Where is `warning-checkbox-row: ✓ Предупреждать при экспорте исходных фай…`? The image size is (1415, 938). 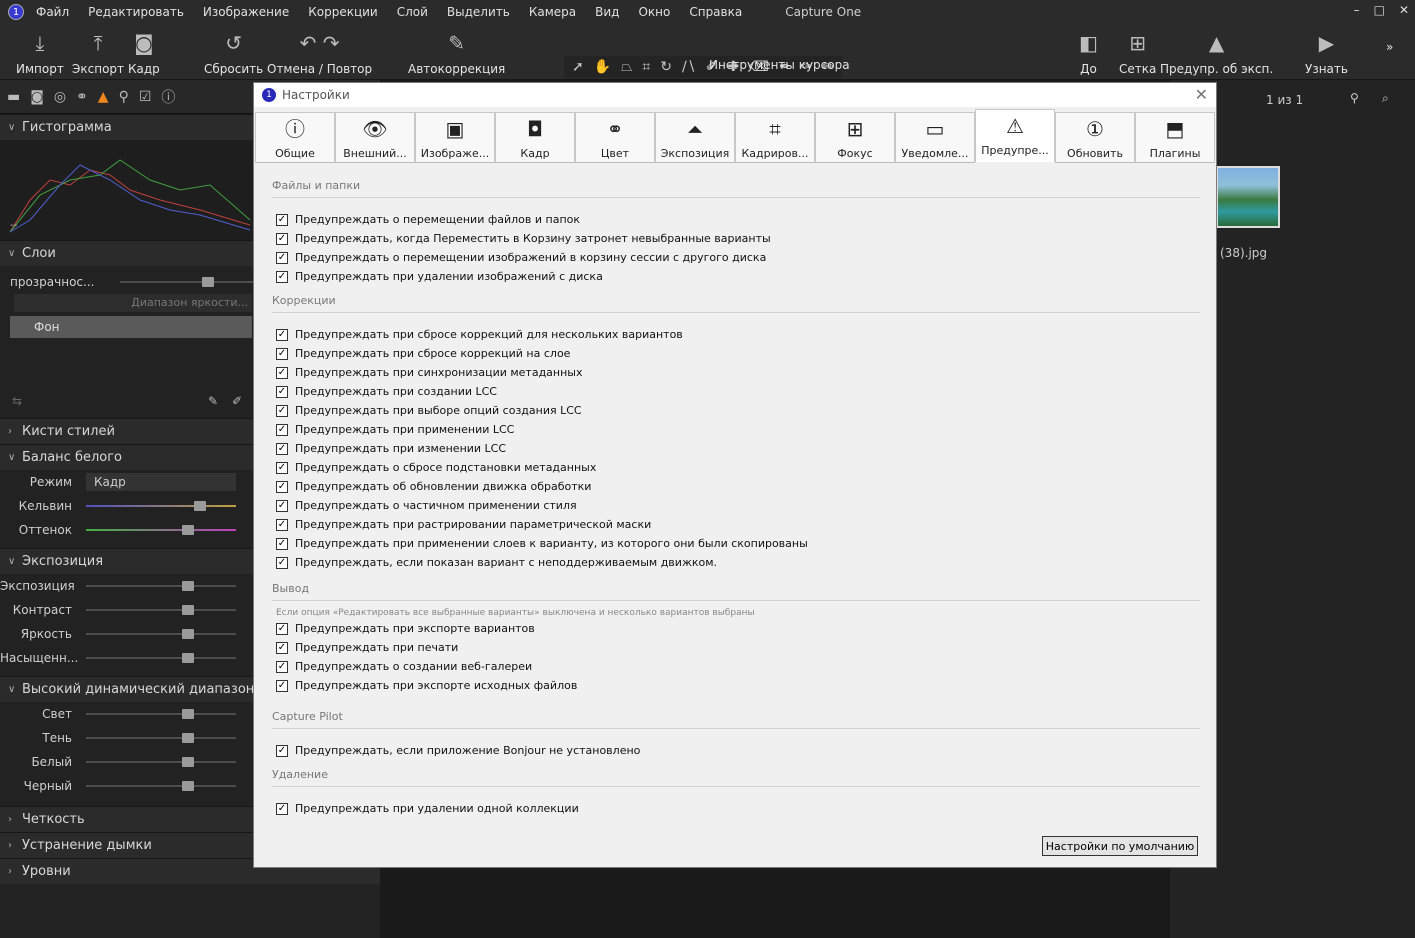 warning-checkbox-row: ✓ Предупреждать при экспорте исходных фай… is located at coordinates (738, 685).